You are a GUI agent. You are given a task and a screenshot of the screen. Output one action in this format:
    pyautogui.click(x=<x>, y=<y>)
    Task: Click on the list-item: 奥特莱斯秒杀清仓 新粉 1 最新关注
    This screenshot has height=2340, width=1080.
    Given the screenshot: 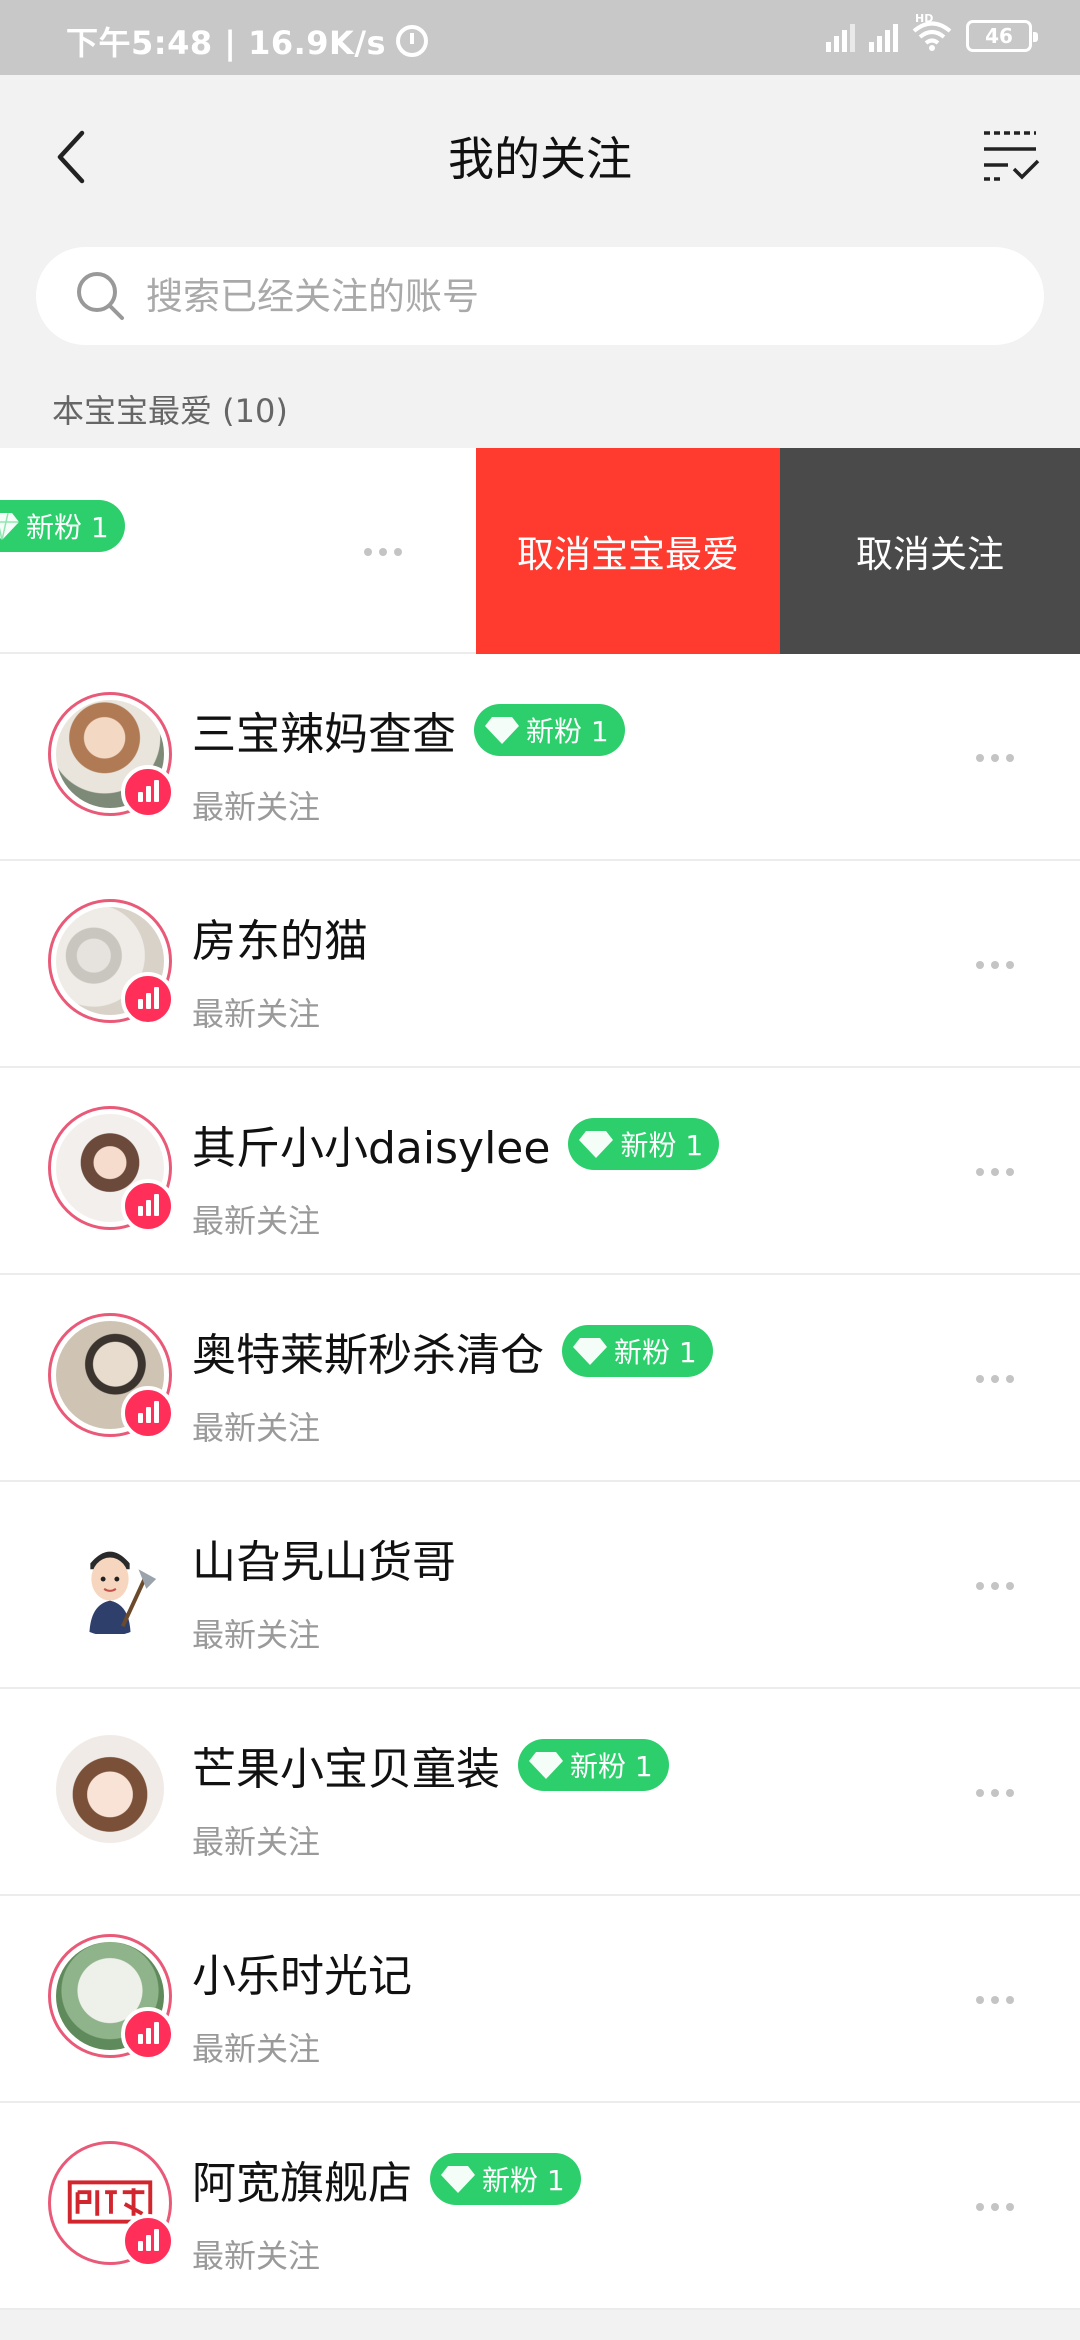 What is the action you would take?
    pyautogui.click(x=540, y=1378)
    